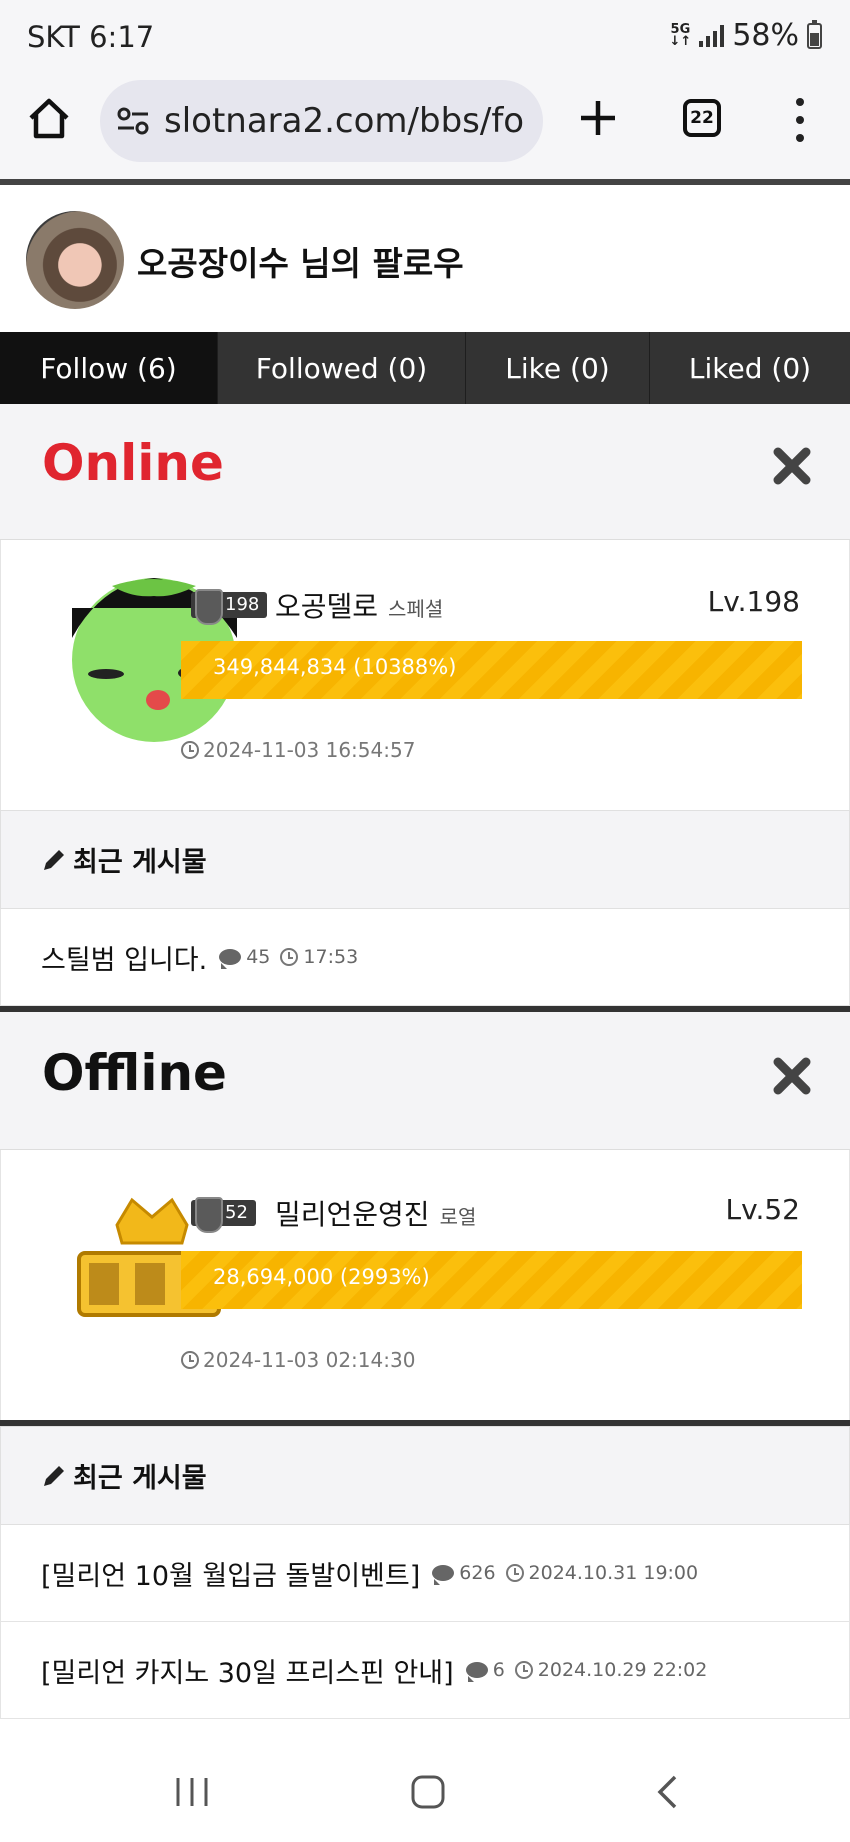  Describe the element at coordinates (750, 368) in the screenshot. I see `tab-liked: Liked (0)` at that location.